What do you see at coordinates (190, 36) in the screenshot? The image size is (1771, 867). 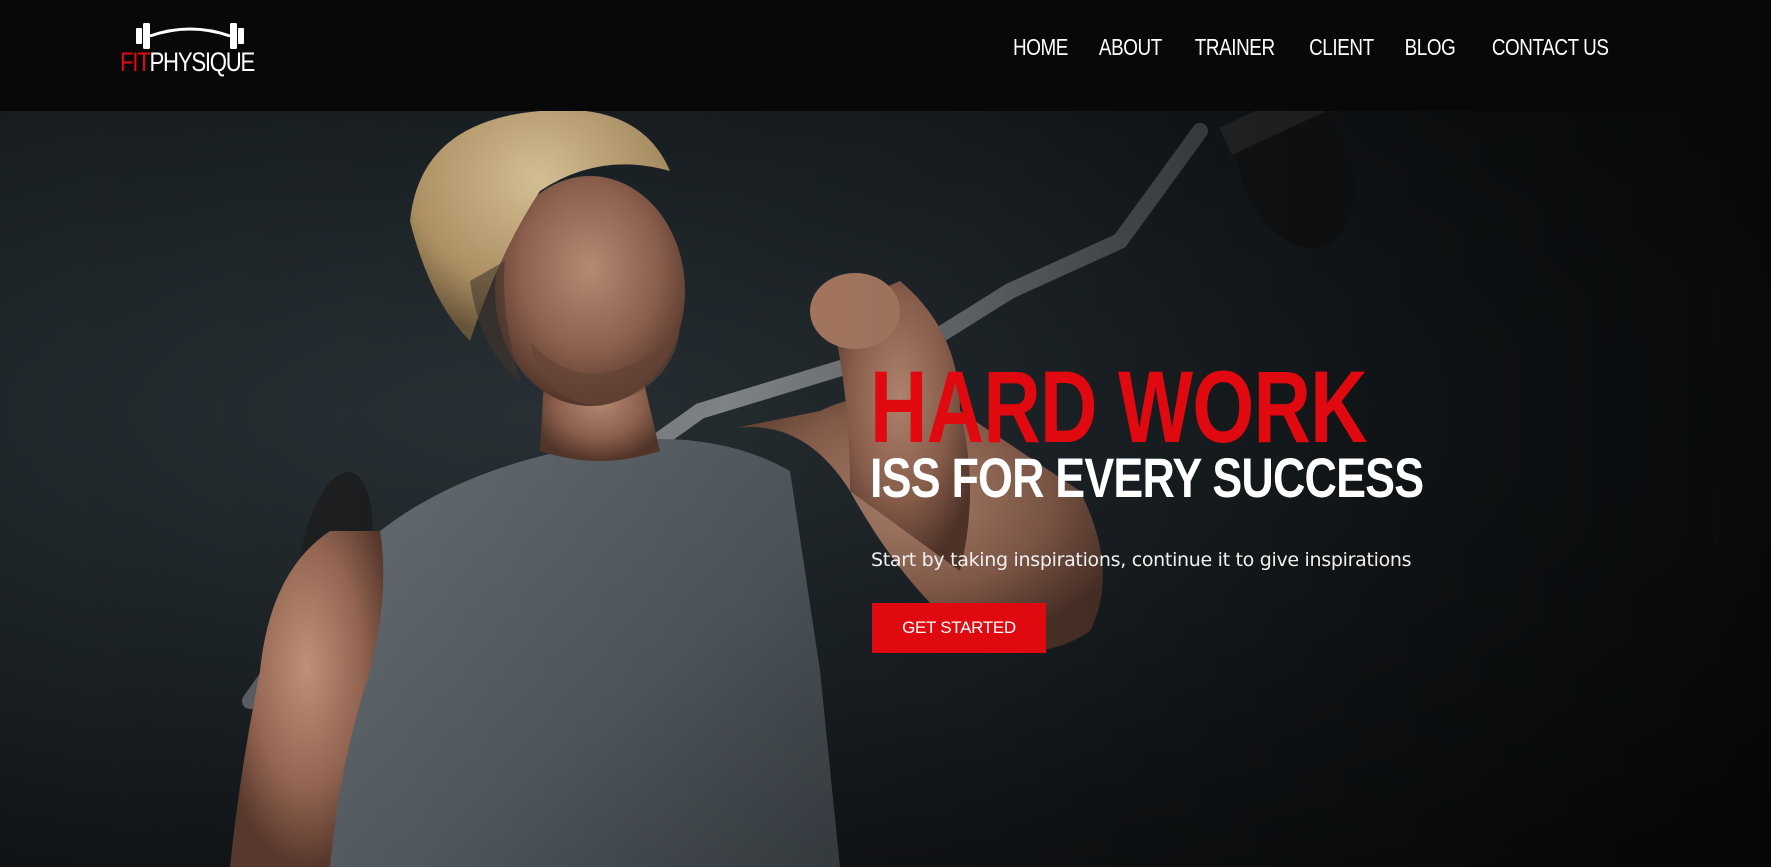 I see `barbell-icon` at bounding box center [190, 36].